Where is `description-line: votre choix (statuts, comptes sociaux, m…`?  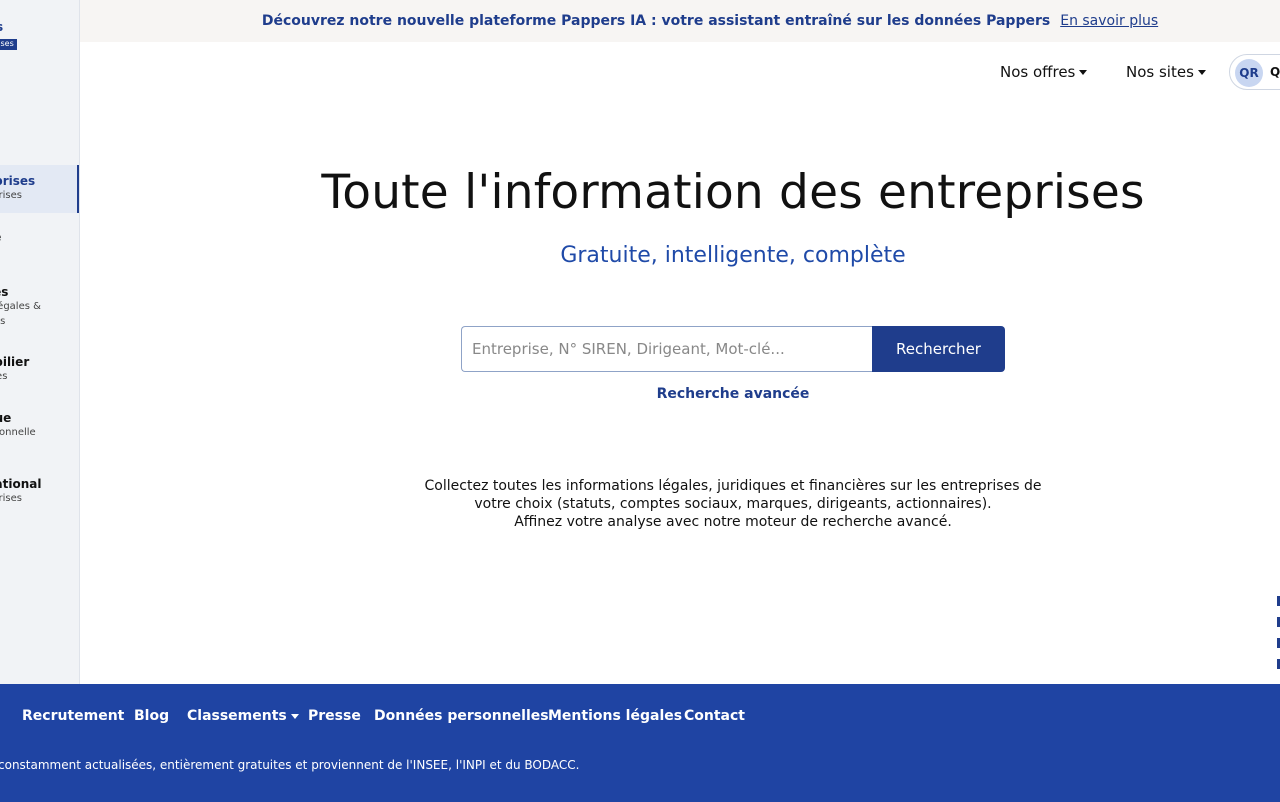
description-line: votre choix (statuts, comptes sociaux, m… is located at coordinates (733, 504).